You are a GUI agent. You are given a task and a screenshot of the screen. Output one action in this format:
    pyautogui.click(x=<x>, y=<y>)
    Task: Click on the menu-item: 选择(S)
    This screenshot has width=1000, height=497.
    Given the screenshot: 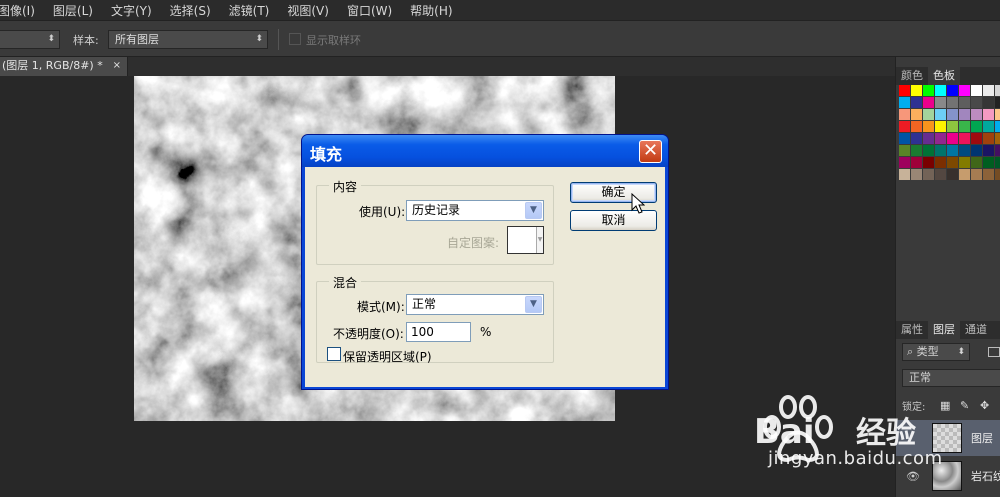 What is the action you would take?
    pyautogui.click(x=190, y=10)
    